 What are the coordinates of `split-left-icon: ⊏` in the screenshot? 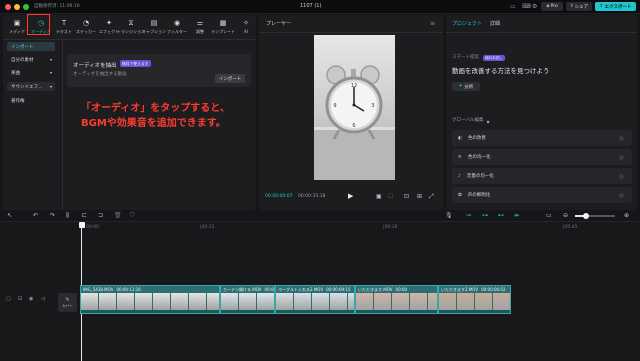 It's located at (84, 215).